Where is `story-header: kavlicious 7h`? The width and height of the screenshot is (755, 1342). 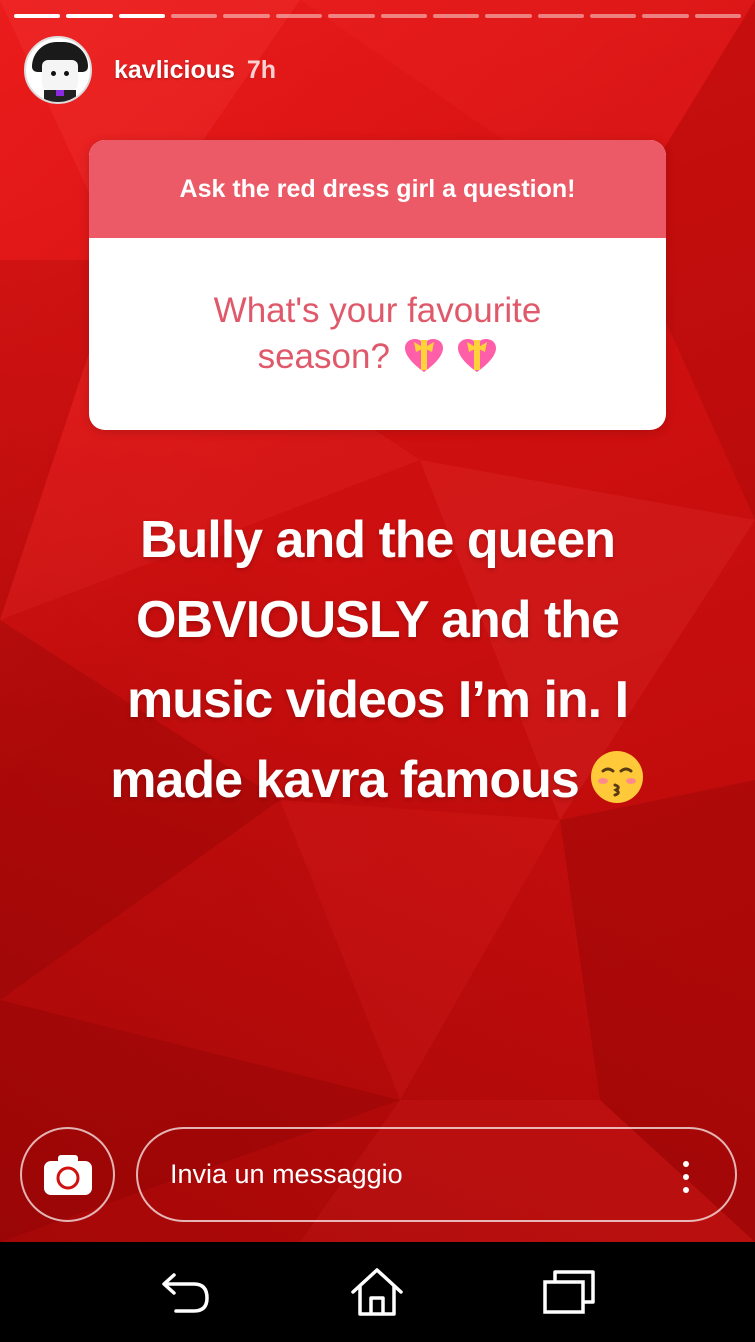 story-header: kavlicious 7h is located at coordinates (150, 70).